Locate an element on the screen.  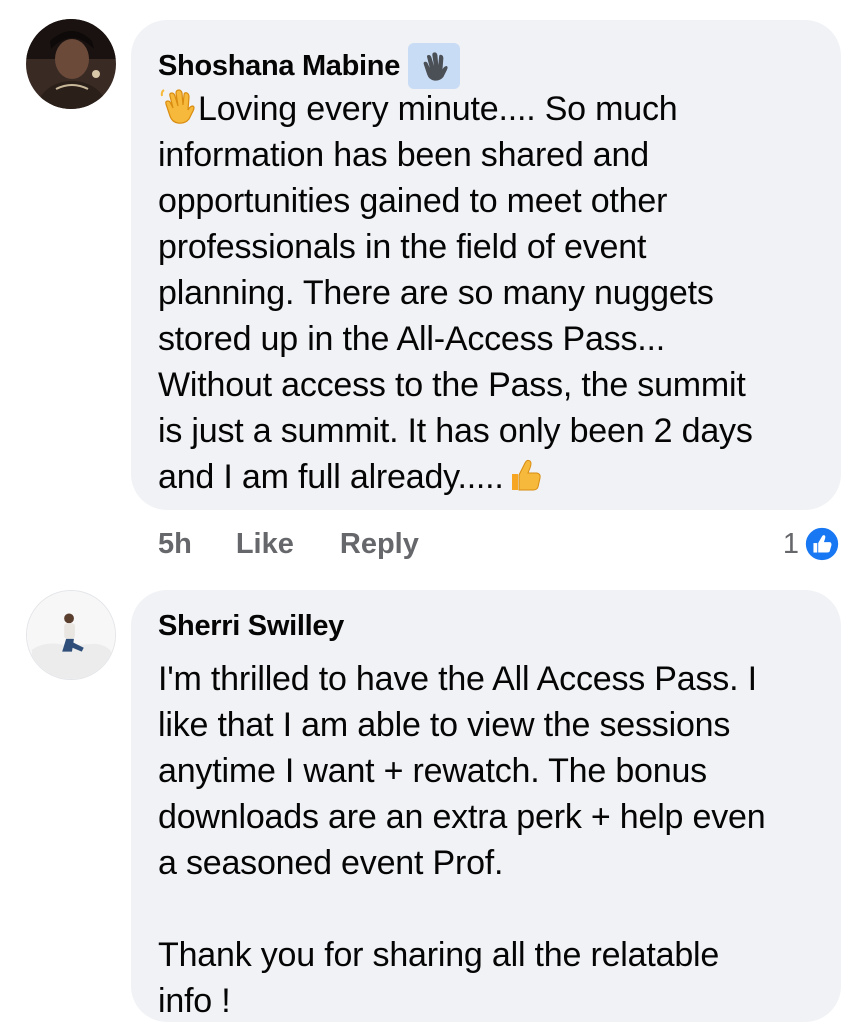
comment-timestamp: 5h is located at coordinates (175, 544).